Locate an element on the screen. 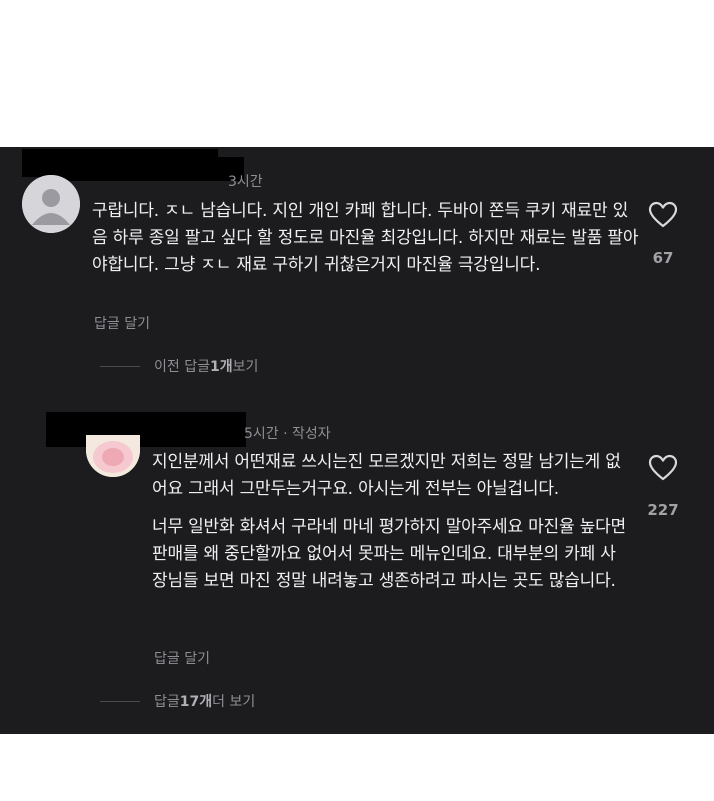 The height and width of the screenshot is (801, 714). like-count: 227 is located at coordinates (663, 510).